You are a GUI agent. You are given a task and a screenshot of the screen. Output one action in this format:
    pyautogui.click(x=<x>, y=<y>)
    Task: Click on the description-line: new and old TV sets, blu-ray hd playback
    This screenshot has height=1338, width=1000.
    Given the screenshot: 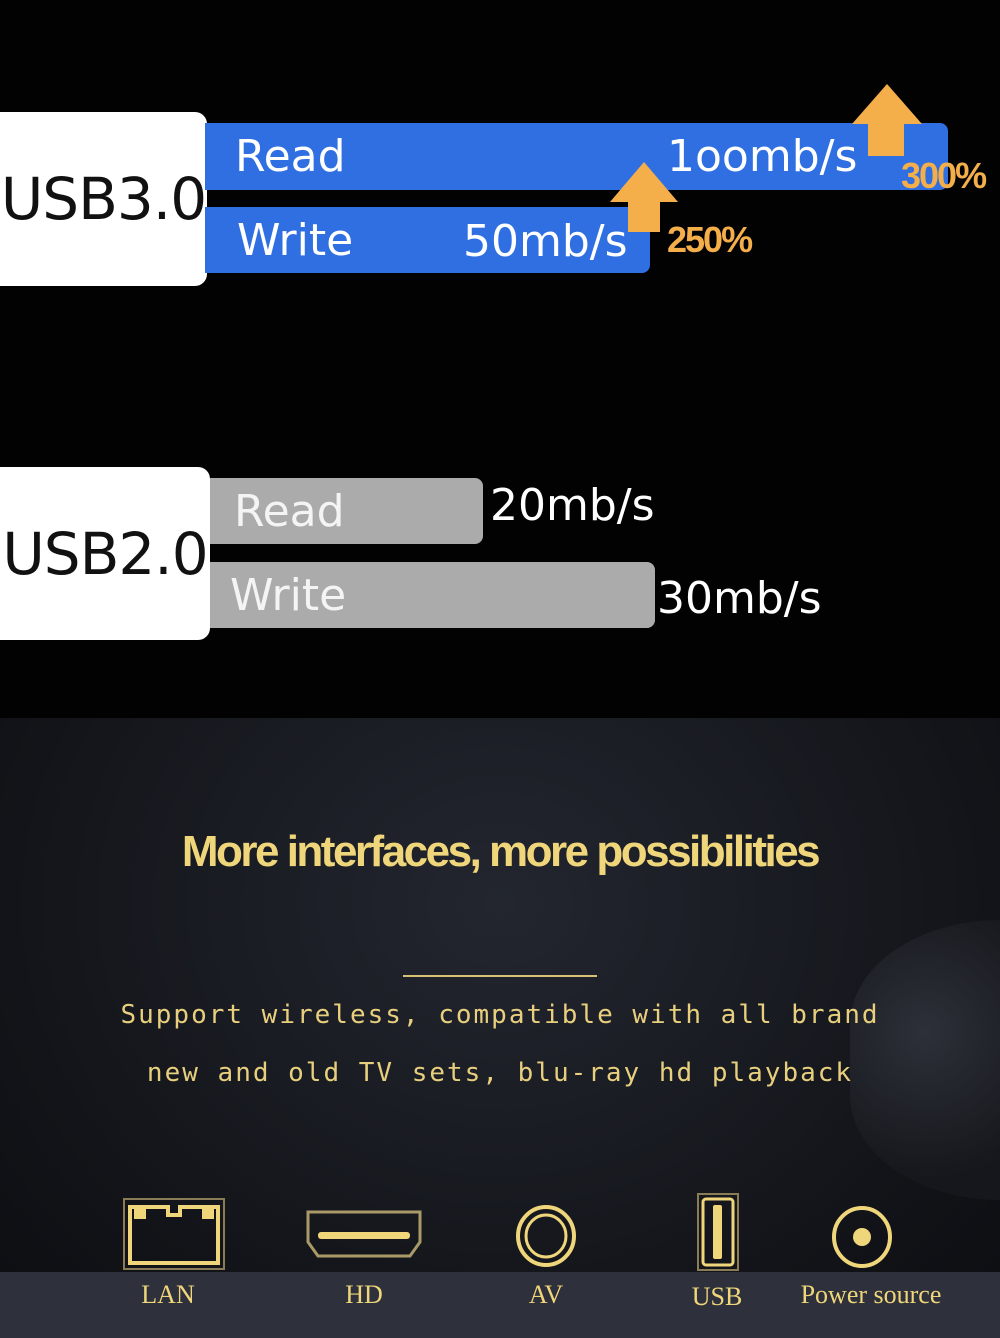 What is the action you would take?
    pyautogui.click(x=500, y=1073)
    